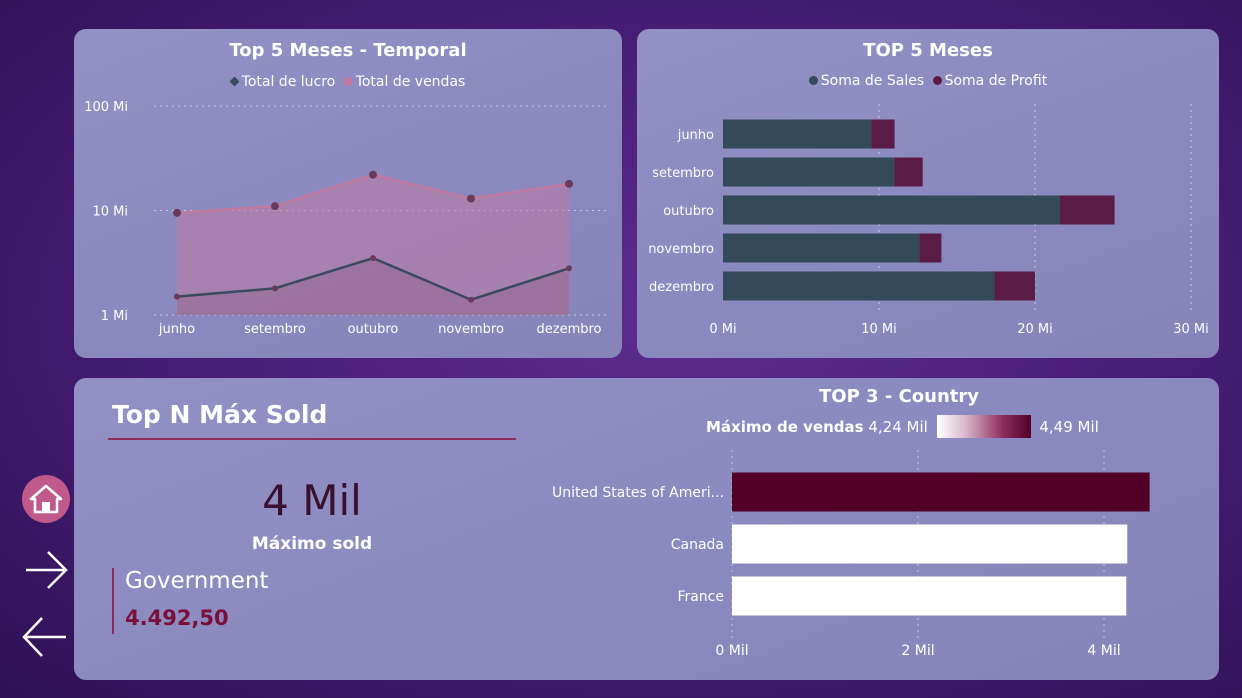 This screenshot has height=698, width=1242. I want to click on y-tick-label: 100 Mi, so click(106, 107).